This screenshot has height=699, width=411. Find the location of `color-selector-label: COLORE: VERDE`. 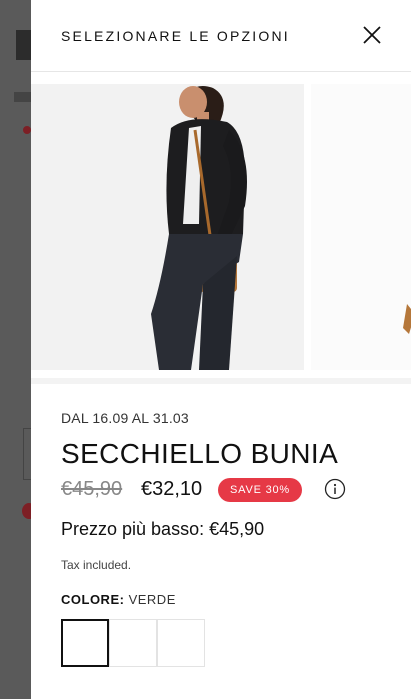

color-selector-label: COLORE: VERDE is located at coordinates (226, 599).